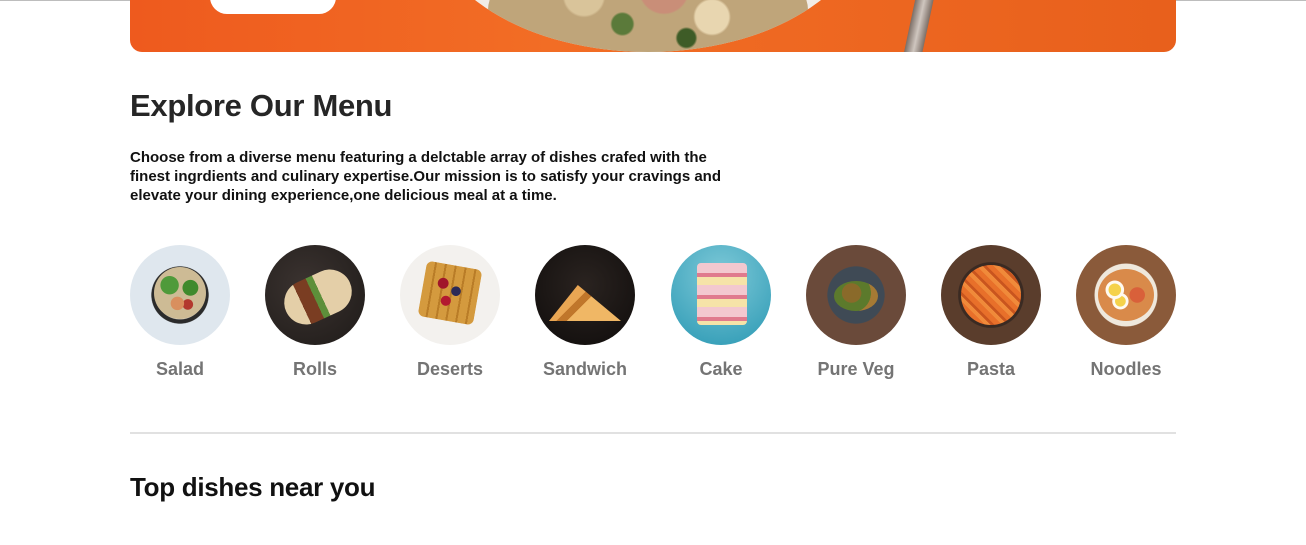  I want to click on rolls-image, so click(315, 295).